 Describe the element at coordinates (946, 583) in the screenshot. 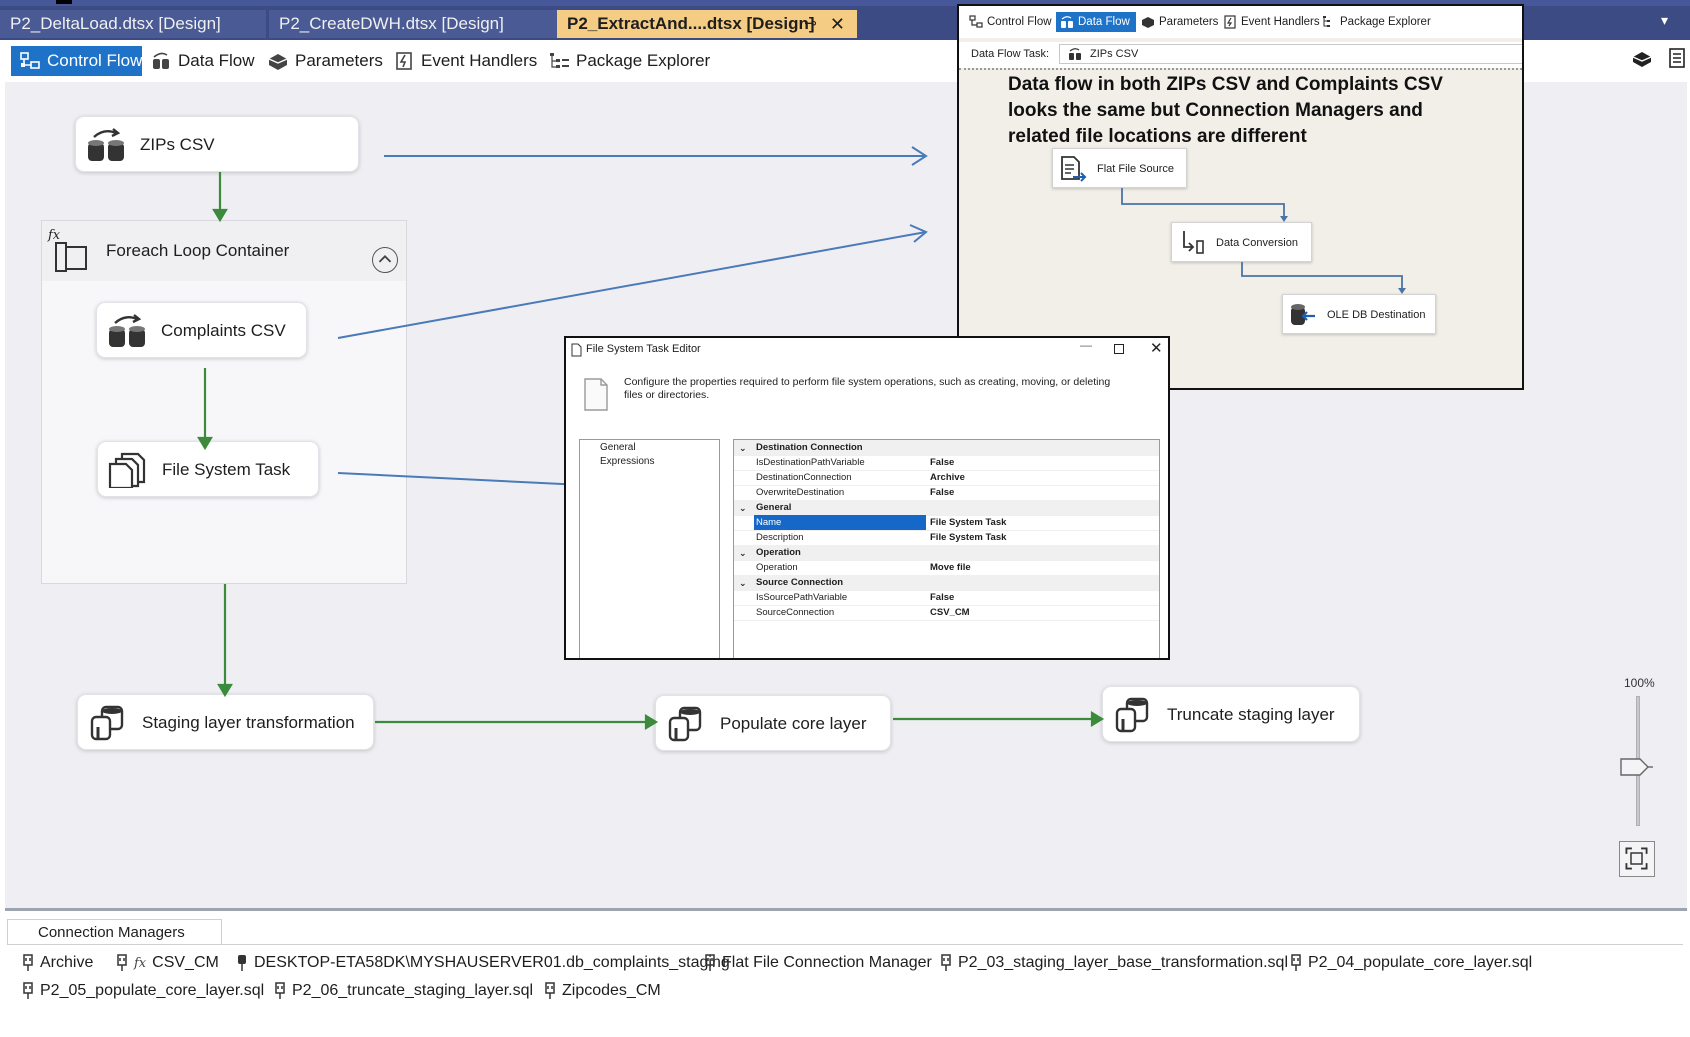

I see `property-category: ⌄ Source Connection` at that location.